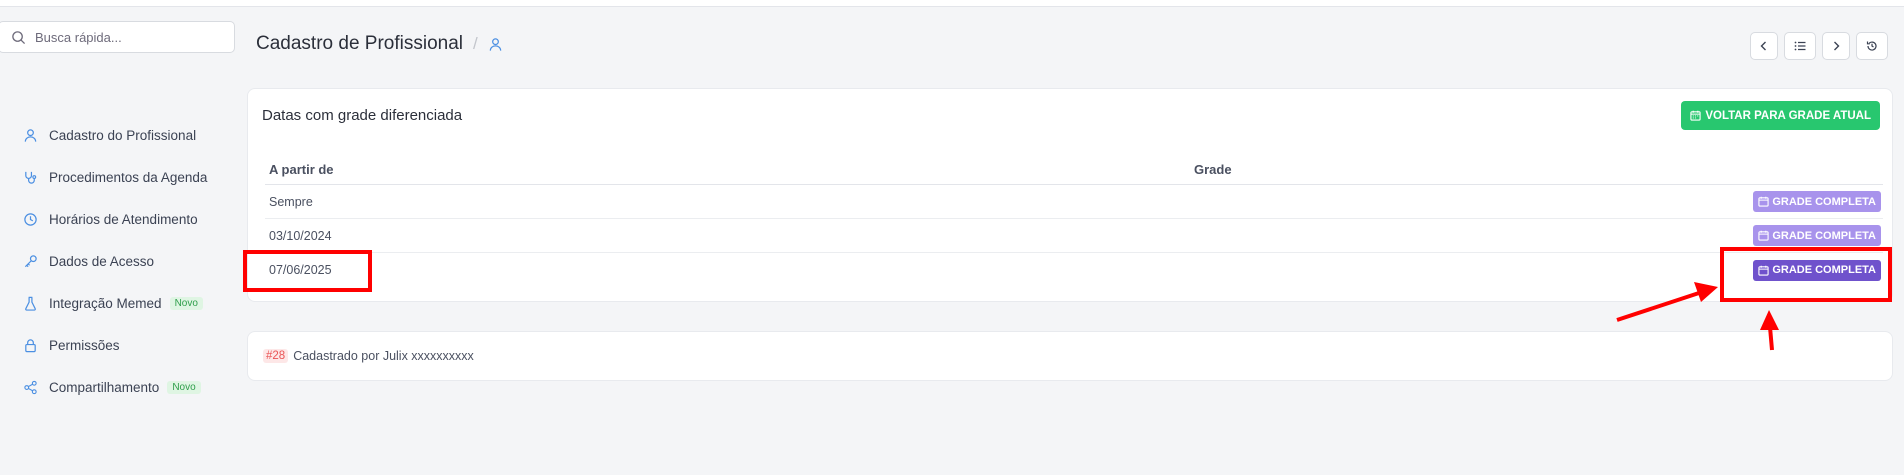  What do you see at coordinates (30, 345) in the screenshot?
I see `lock-icon` at bounding box center [30, 345].